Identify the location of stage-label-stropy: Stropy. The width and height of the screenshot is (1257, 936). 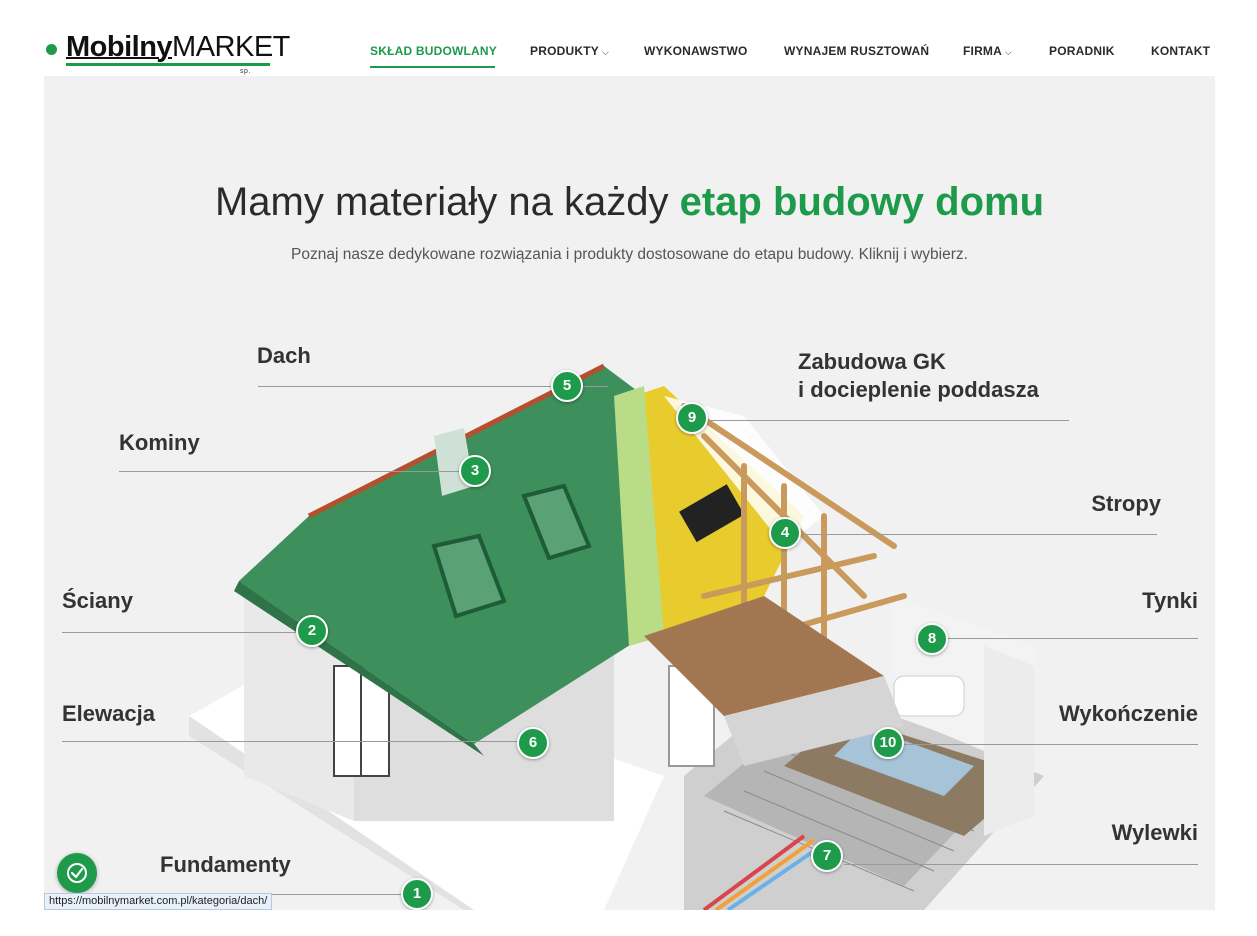
(1102, 504).